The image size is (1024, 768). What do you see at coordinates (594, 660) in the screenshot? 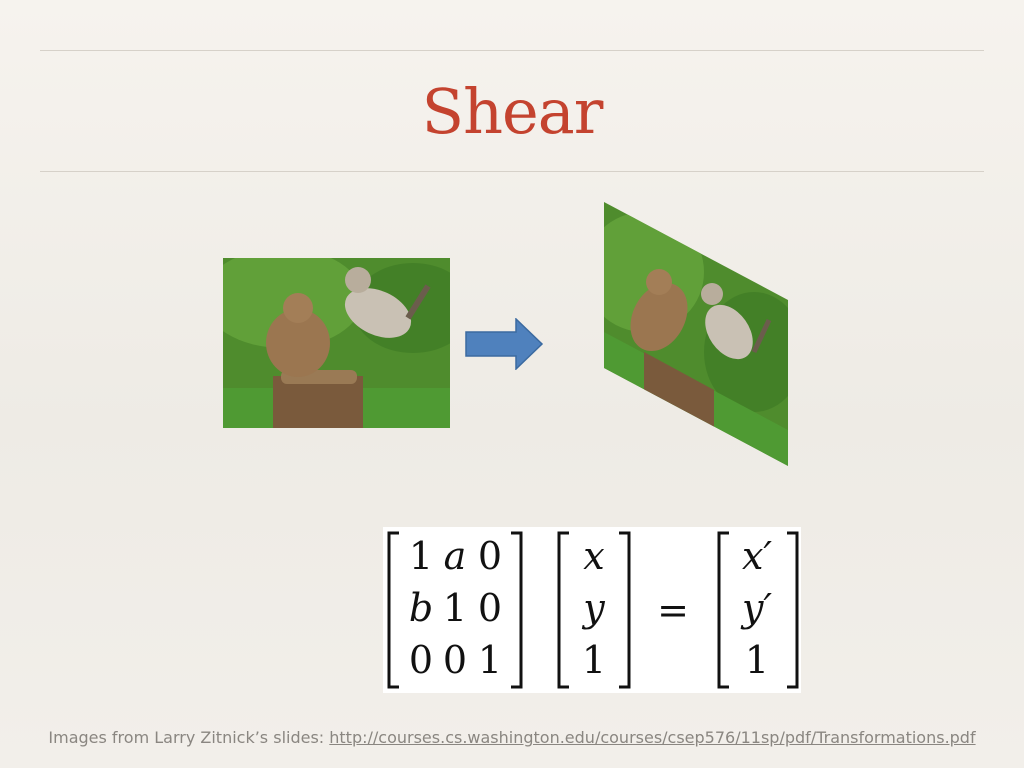
I see `vector-cell: 1` at bounding box center [594, 660].